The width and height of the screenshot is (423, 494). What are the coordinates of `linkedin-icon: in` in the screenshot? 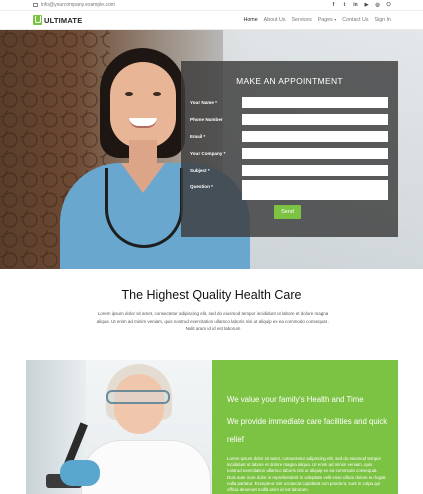 It's located at (355, 5).